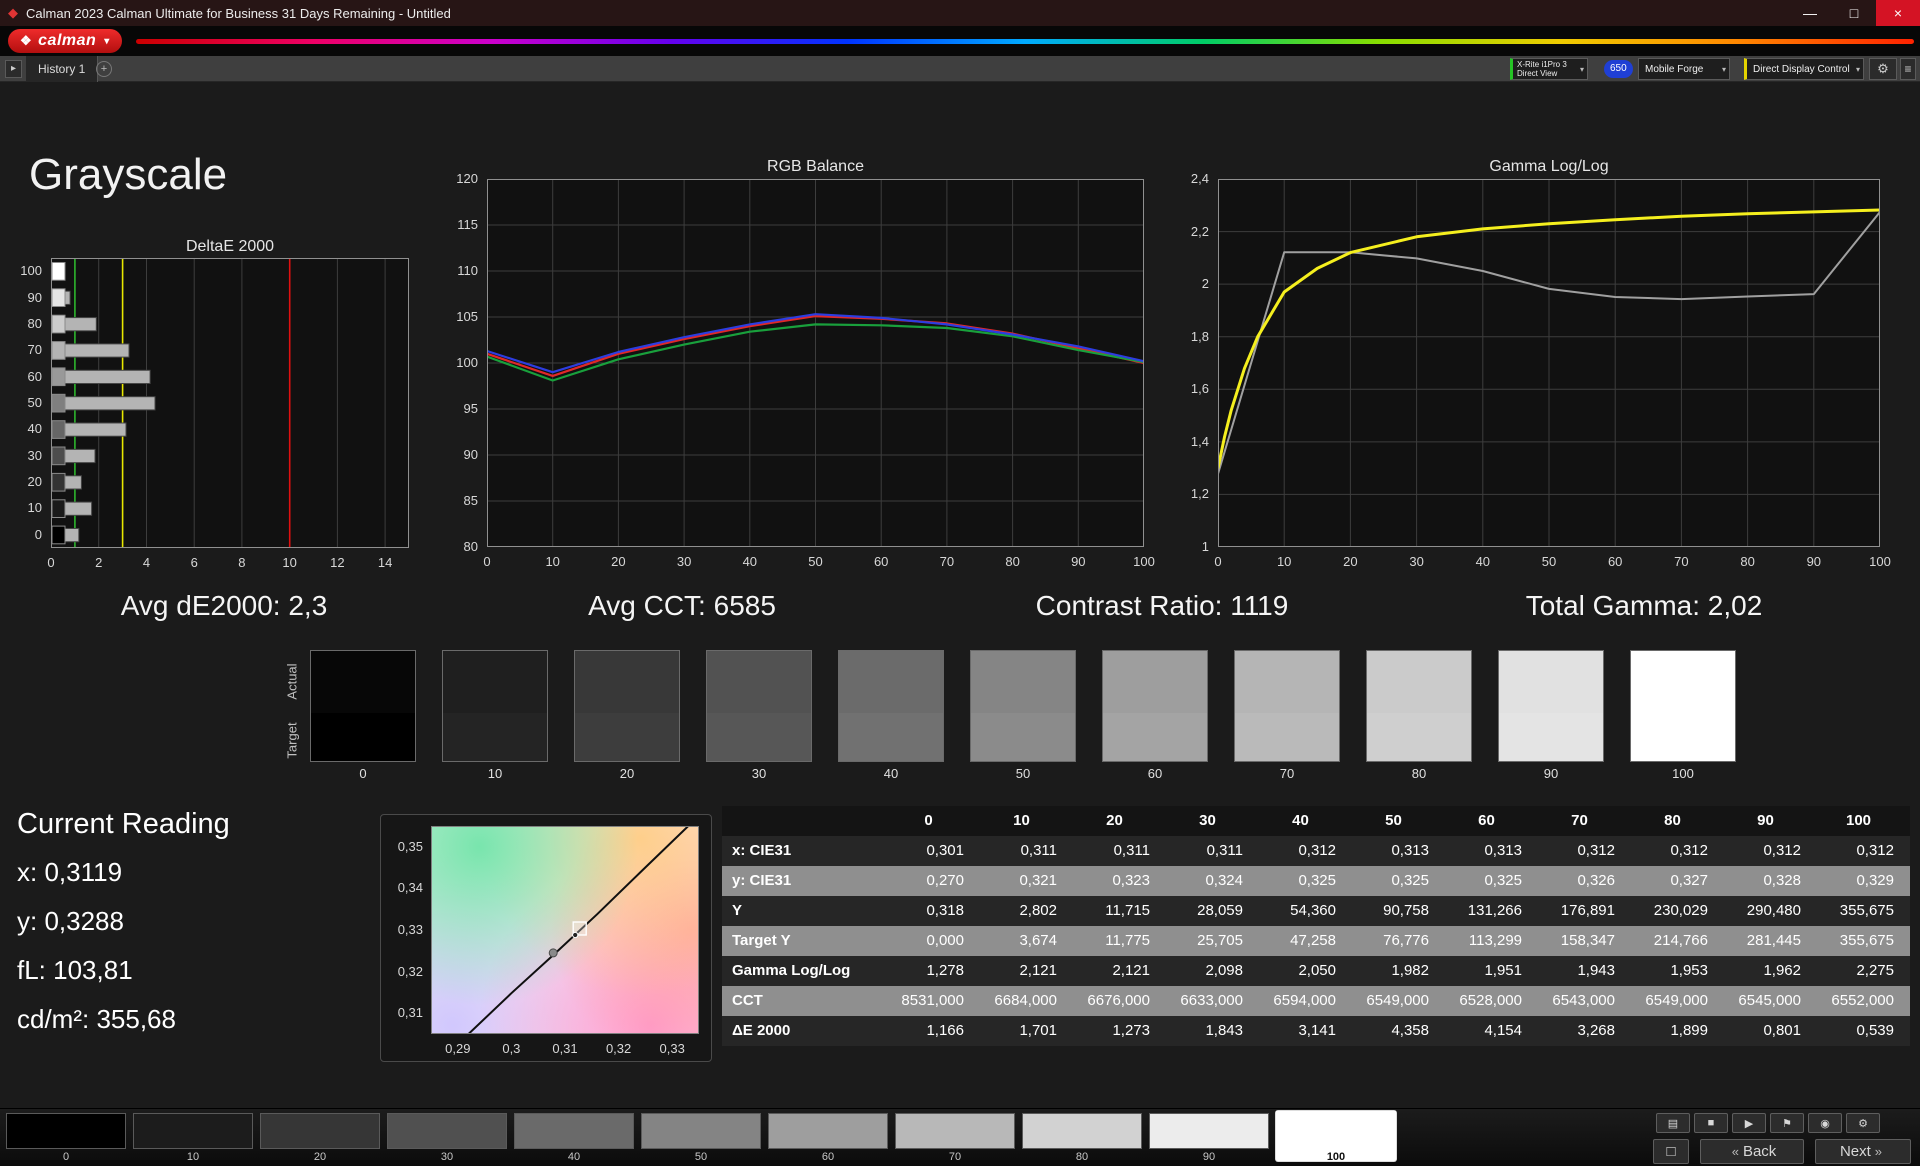 The width and height of the screenshot is (1920, 1166). I want to click on patch-button-60: 60, so click(828, 1138).